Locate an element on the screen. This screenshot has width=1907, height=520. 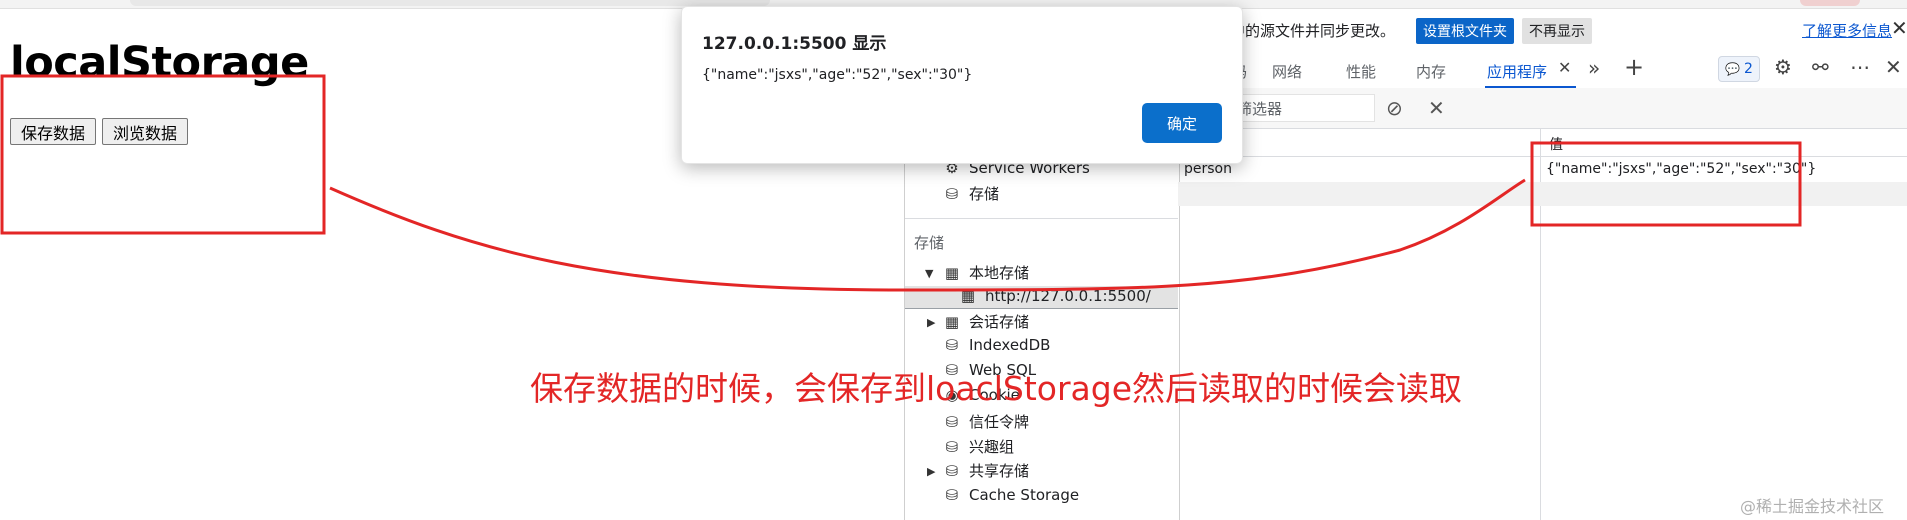
annotation-box-value is located at coordinates (1666, 184).